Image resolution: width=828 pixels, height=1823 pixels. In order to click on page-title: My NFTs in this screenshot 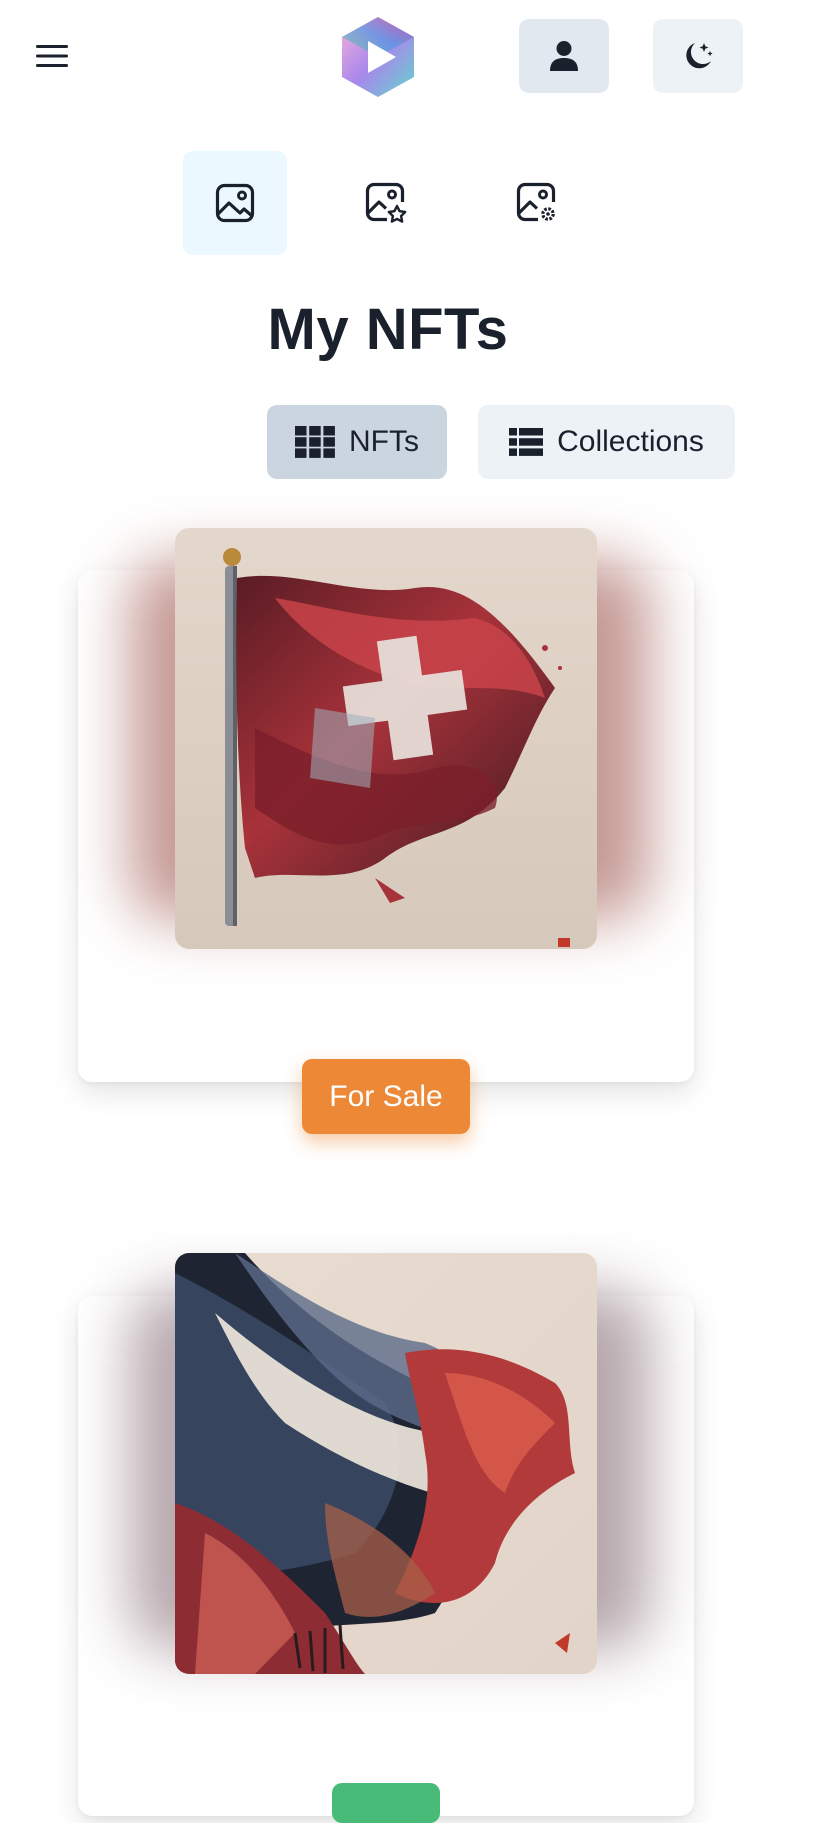, I will do `click(388, 329)`.